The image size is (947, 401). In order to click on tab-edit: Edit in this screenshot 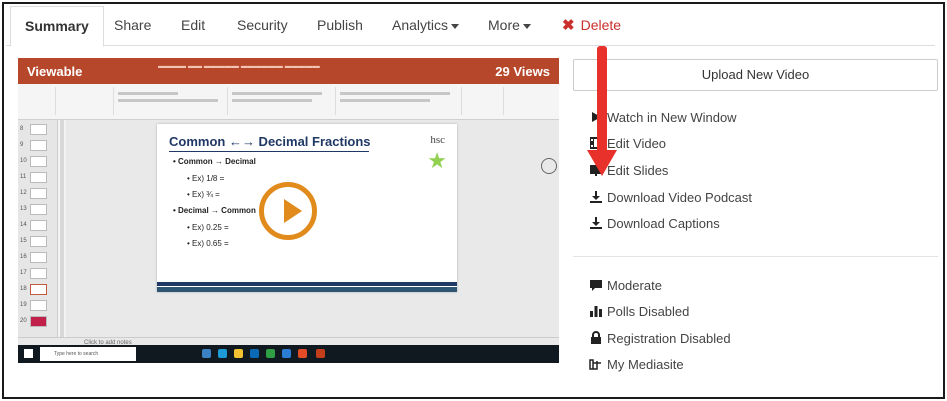, I will do `click(193, 26)`.